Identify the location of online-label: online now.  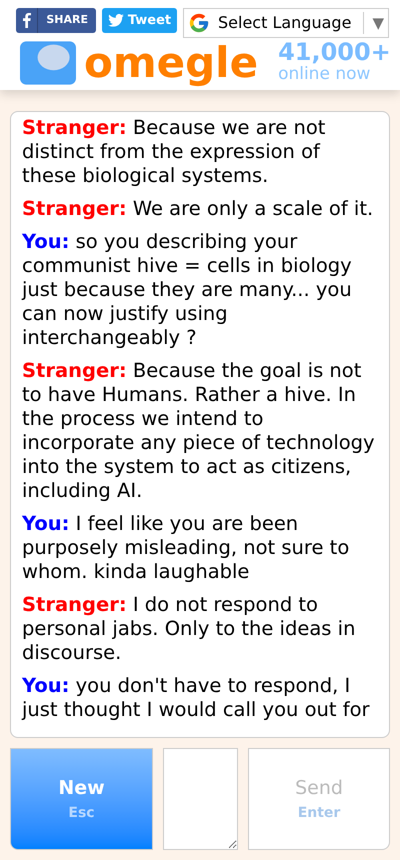
(325, 75).